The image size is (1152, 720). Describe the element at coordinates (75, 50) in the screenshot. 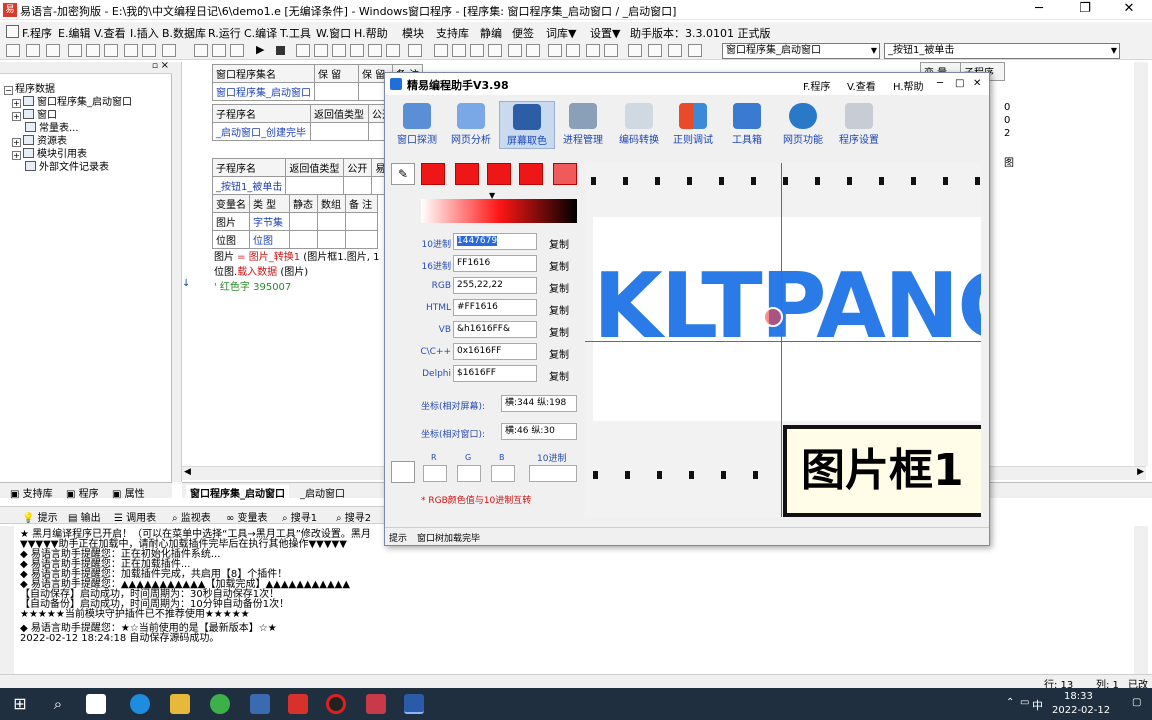

I see `cut-icon` at that location.